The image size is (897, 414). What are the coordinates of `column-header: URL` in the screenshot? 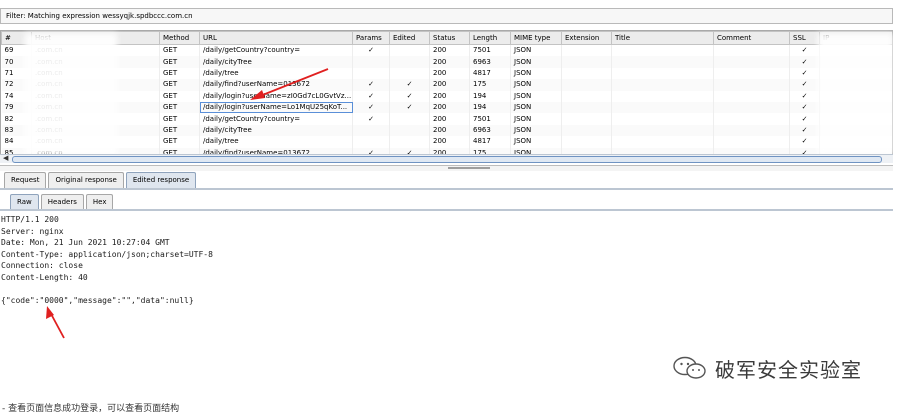 It's located at (276, 38).